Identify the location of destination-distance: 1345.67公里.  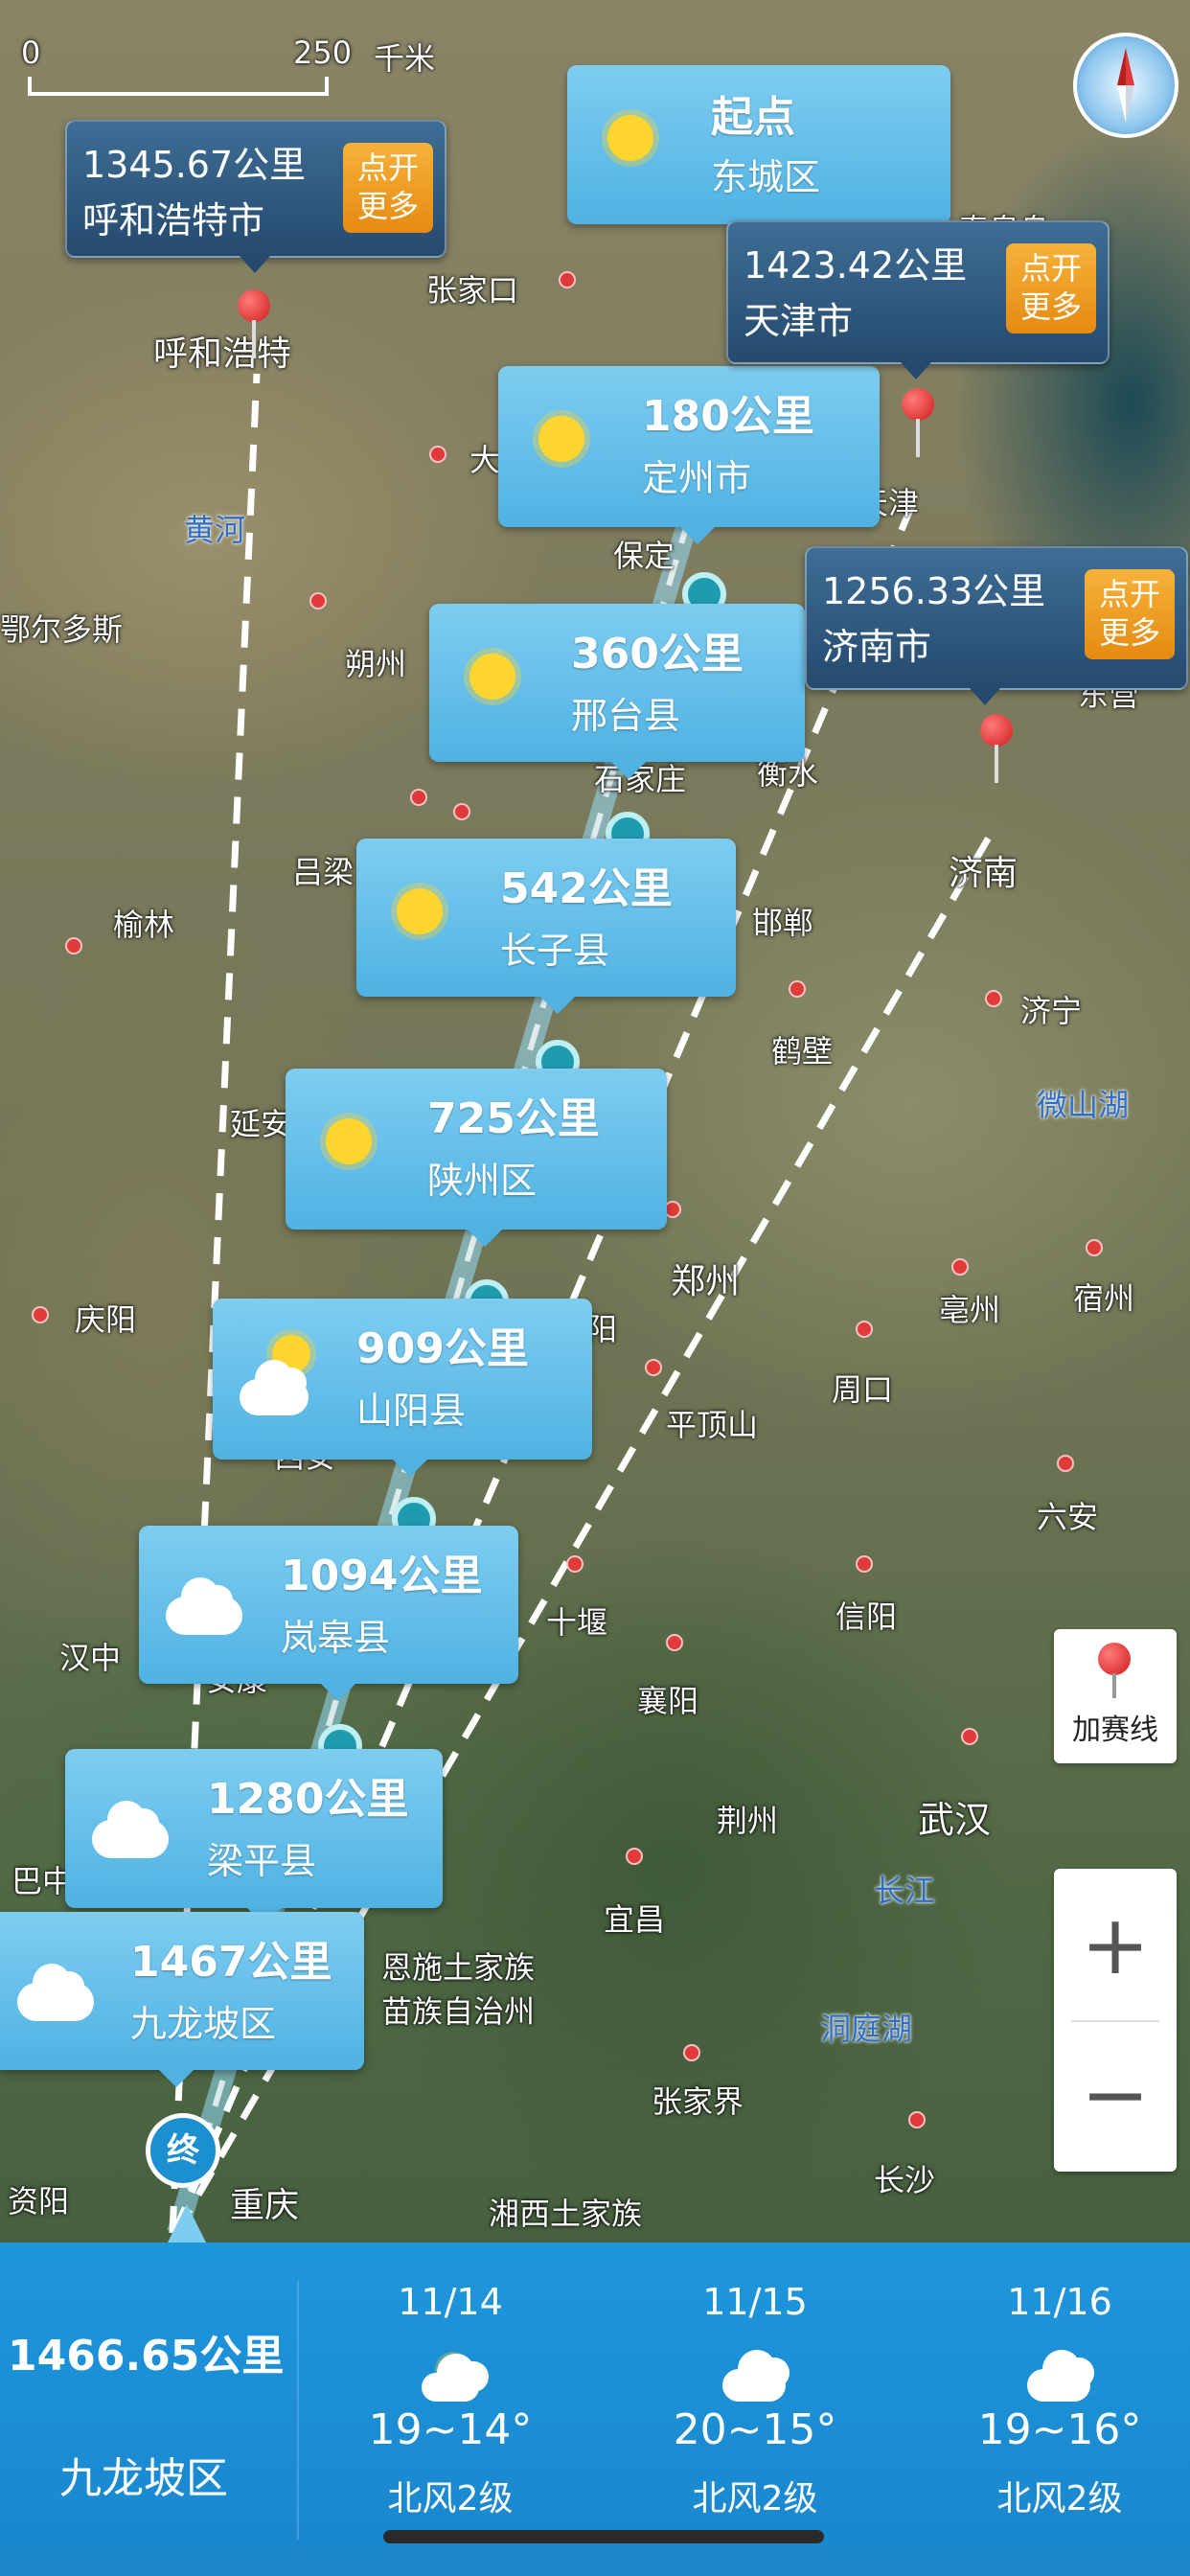
(195, 165).